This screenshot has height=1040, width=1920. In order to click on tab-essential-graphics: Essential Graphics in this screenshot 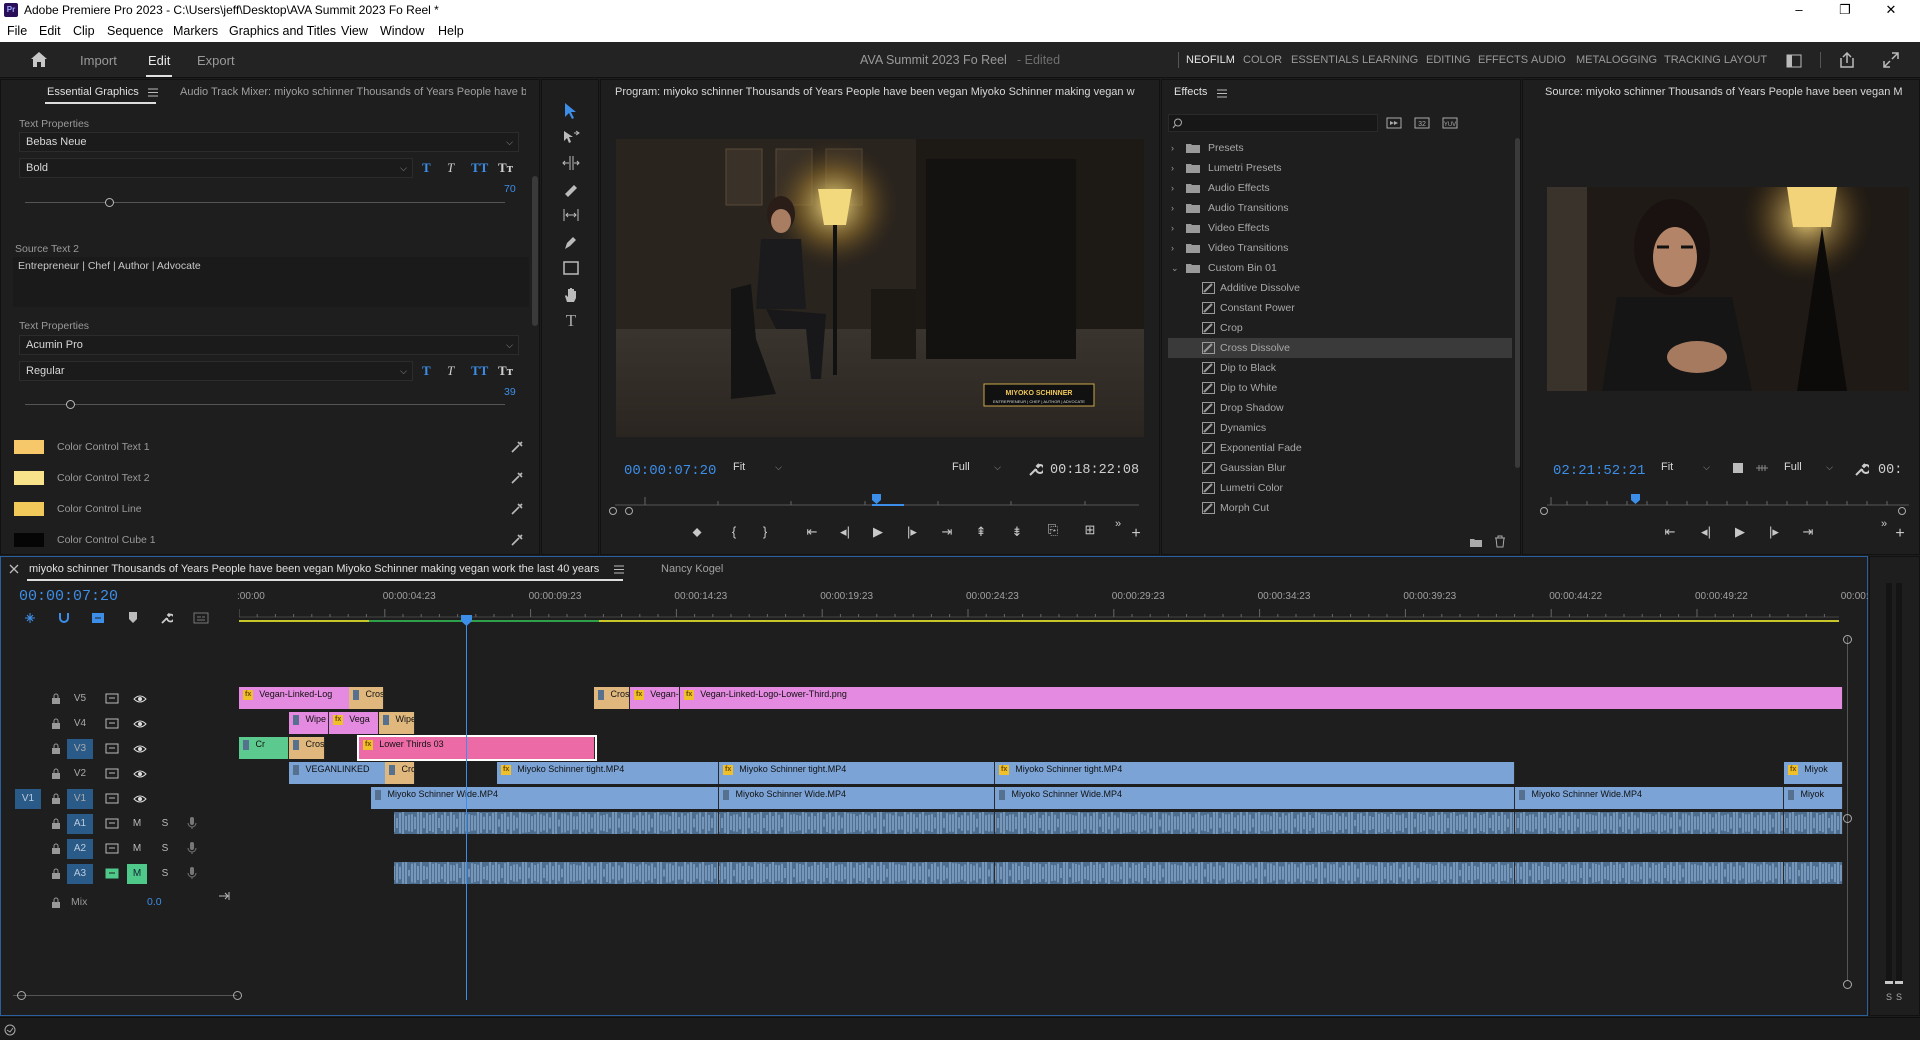, I will do `click(93, 92)`.